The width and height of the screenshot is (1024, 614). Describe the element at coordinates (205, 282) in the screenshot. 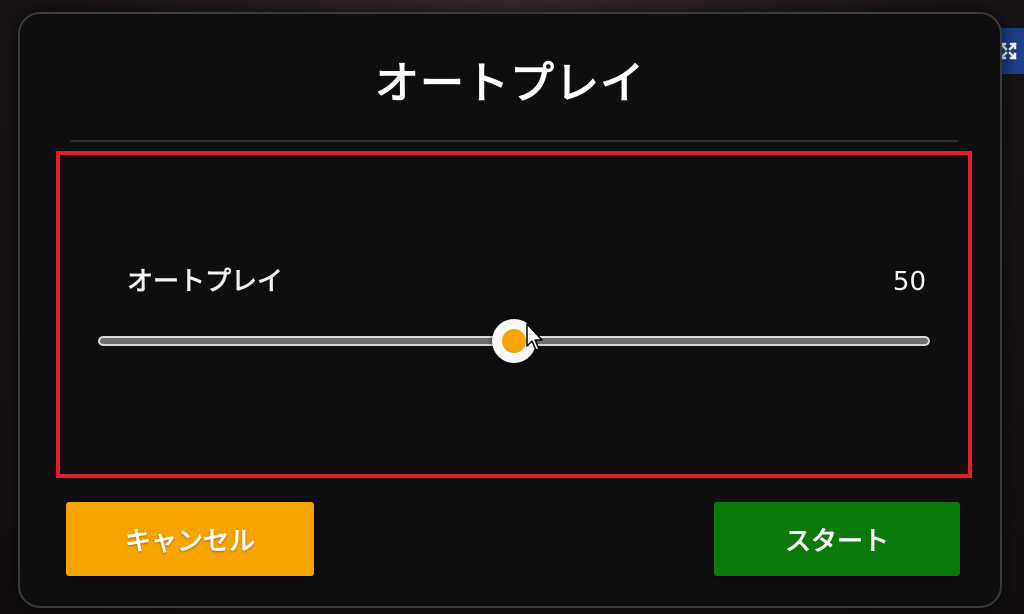

I see `slider-label: オートプレイ` at that location.